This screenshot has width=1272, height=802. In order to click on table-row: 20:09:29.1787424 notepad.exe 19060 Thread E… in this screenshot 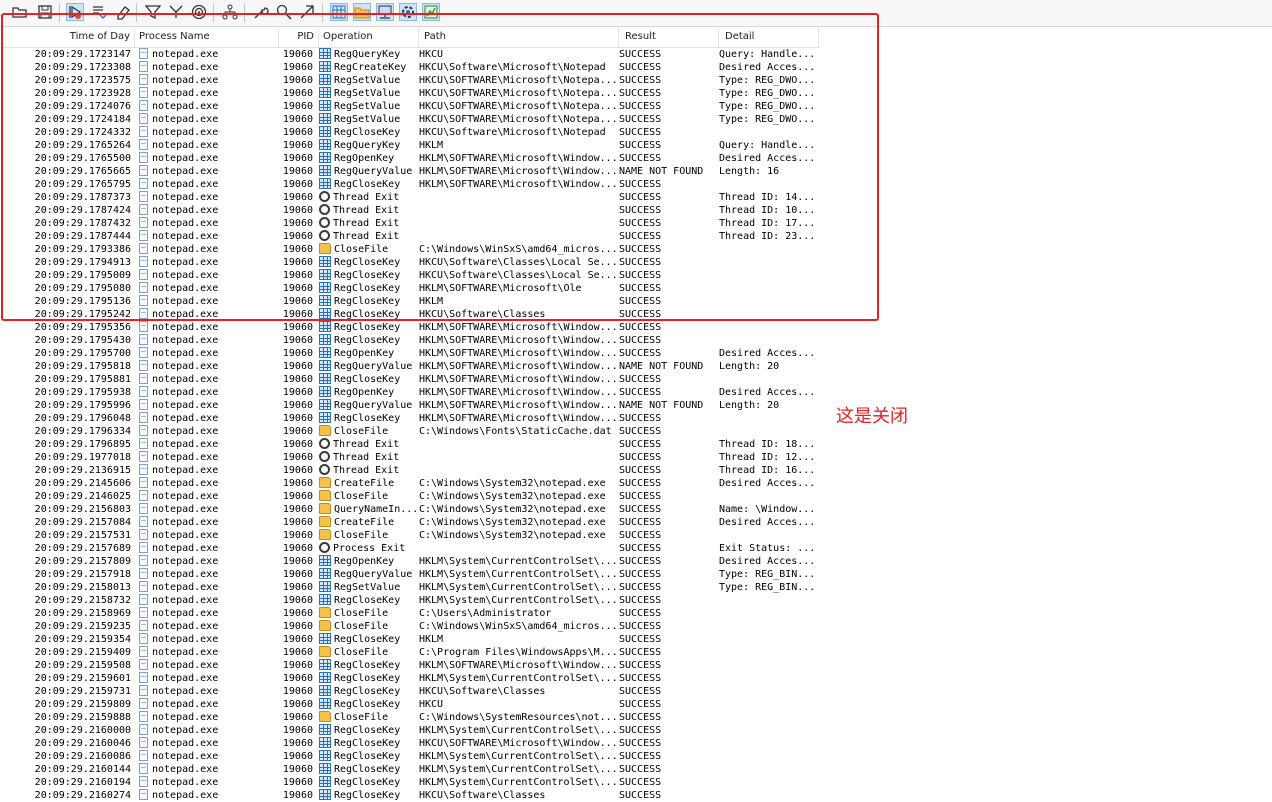, I will do `click(410, 210)`.